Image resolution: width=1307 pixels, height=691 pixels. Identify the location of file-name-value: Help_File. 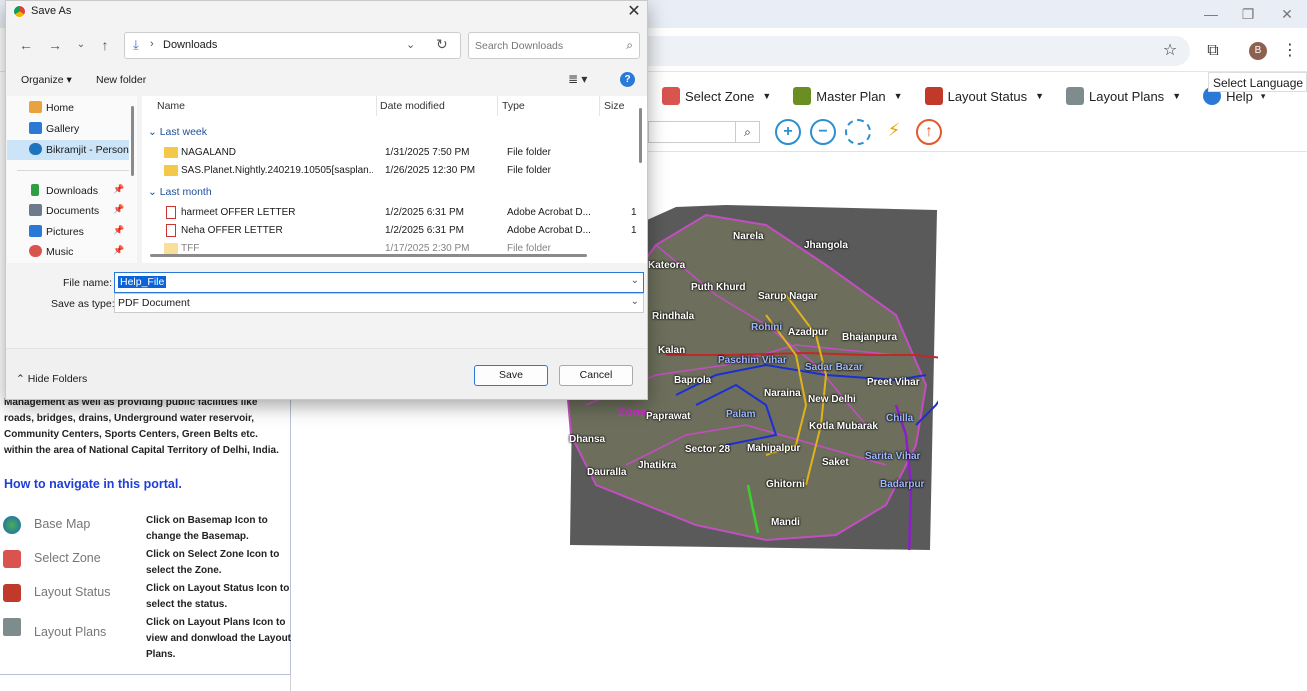
(142, 282).